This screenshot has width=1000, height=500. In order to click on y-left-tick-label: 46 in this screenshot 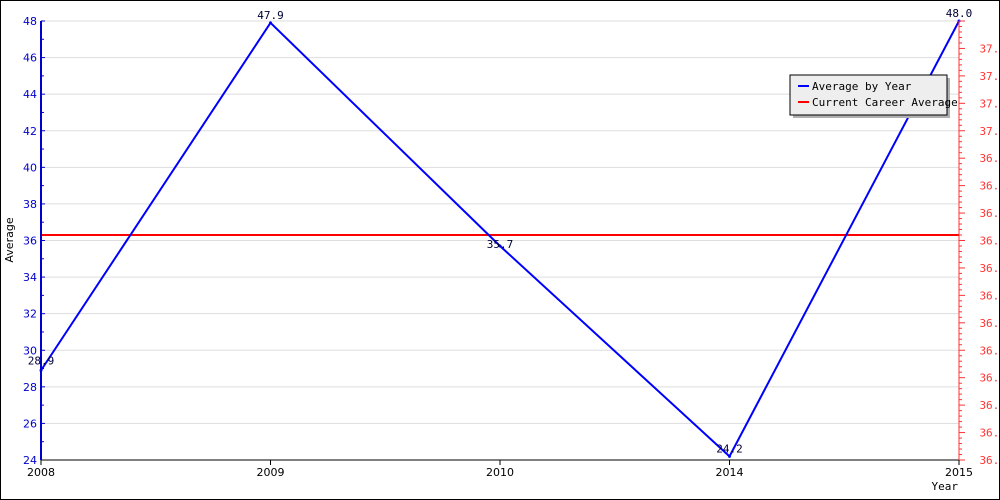, I will do `click(30, 58)`.